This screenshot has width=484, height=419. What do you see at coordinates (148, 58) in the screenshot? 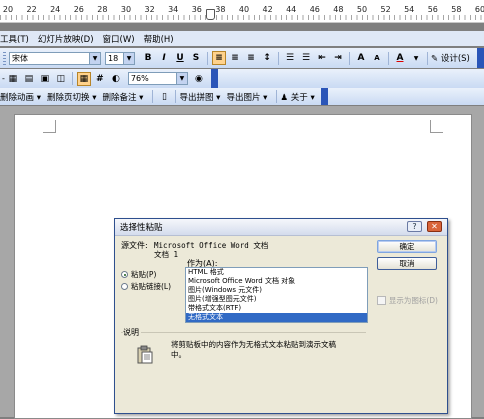
I see `bold-button: B` at bounding box center [148, 58].